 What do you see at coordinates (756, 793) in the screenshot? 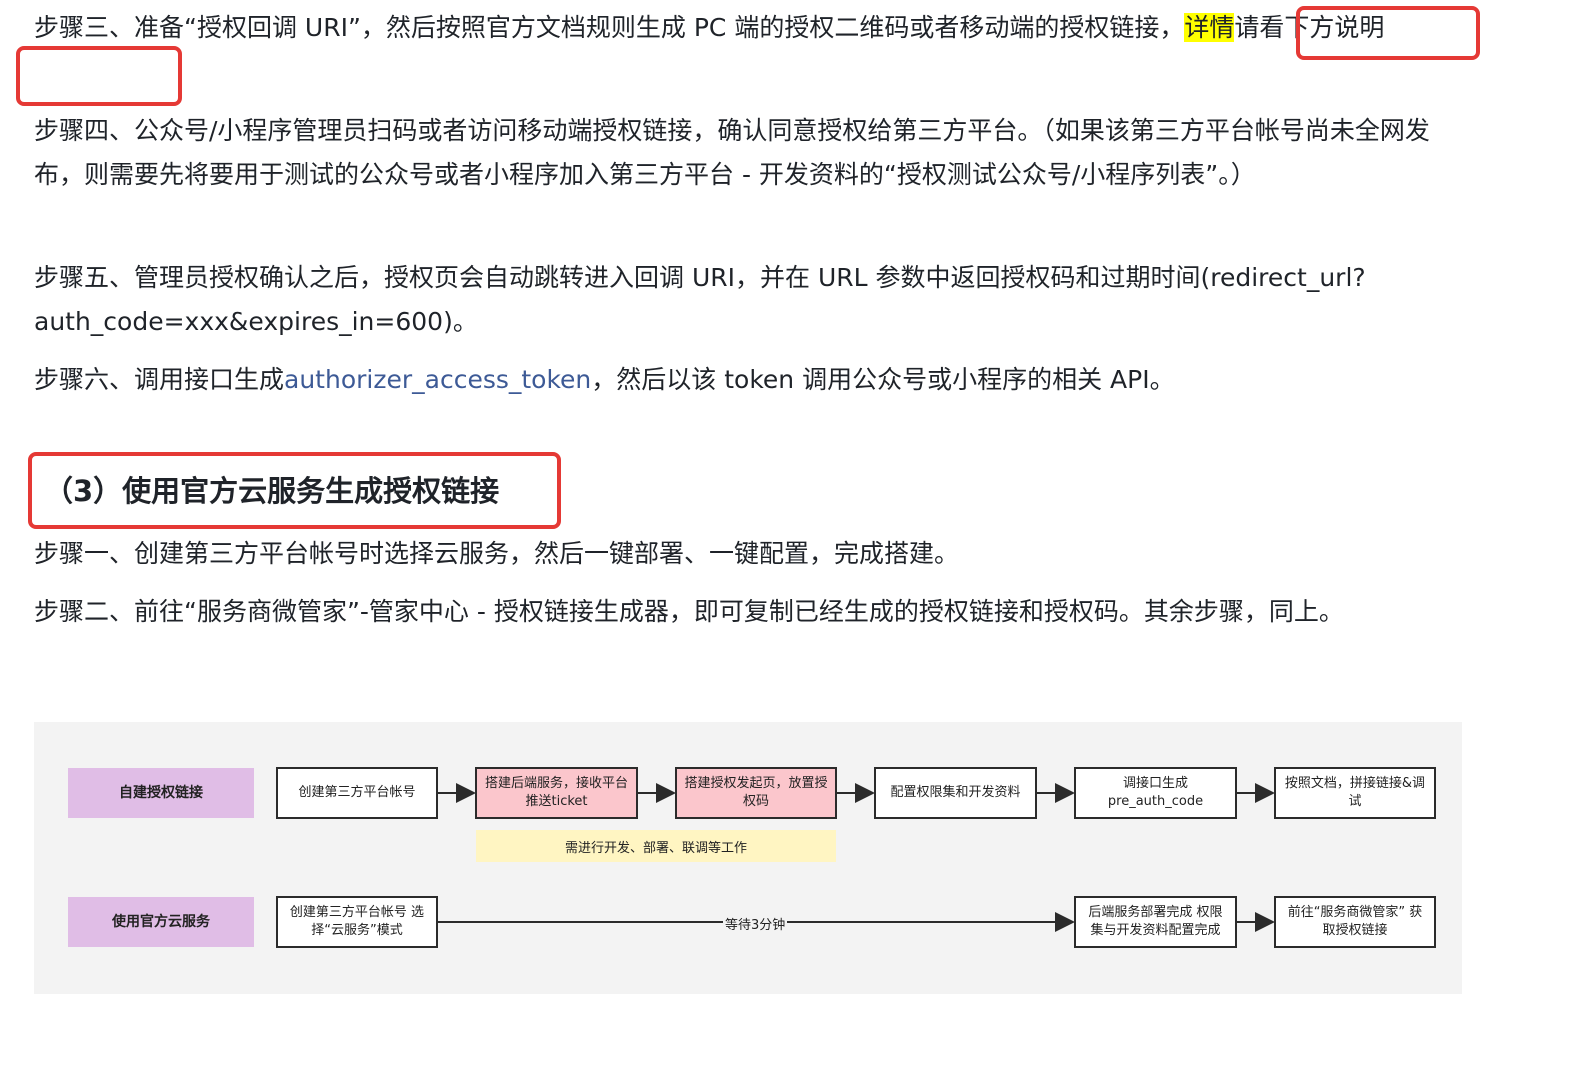
I see `row1-node-3: 搭建授权发起页，放置授权码` at bounding box center [756, 793].